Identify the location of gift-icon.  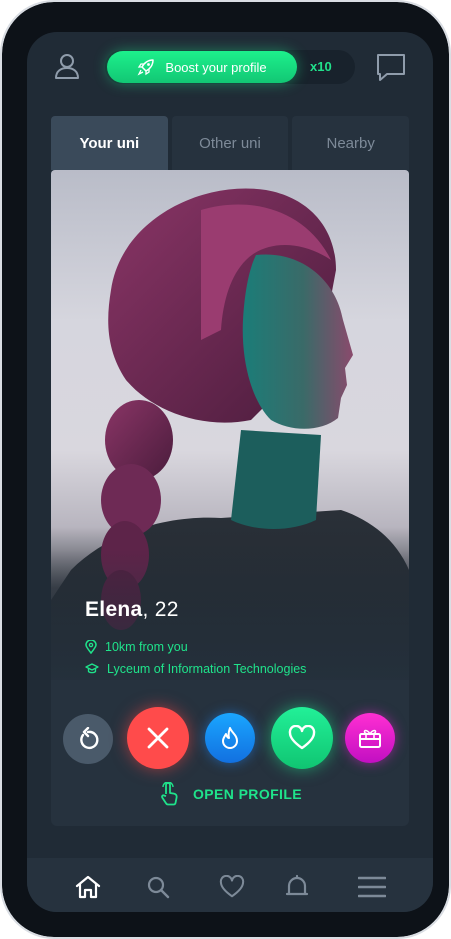
(370, 738).